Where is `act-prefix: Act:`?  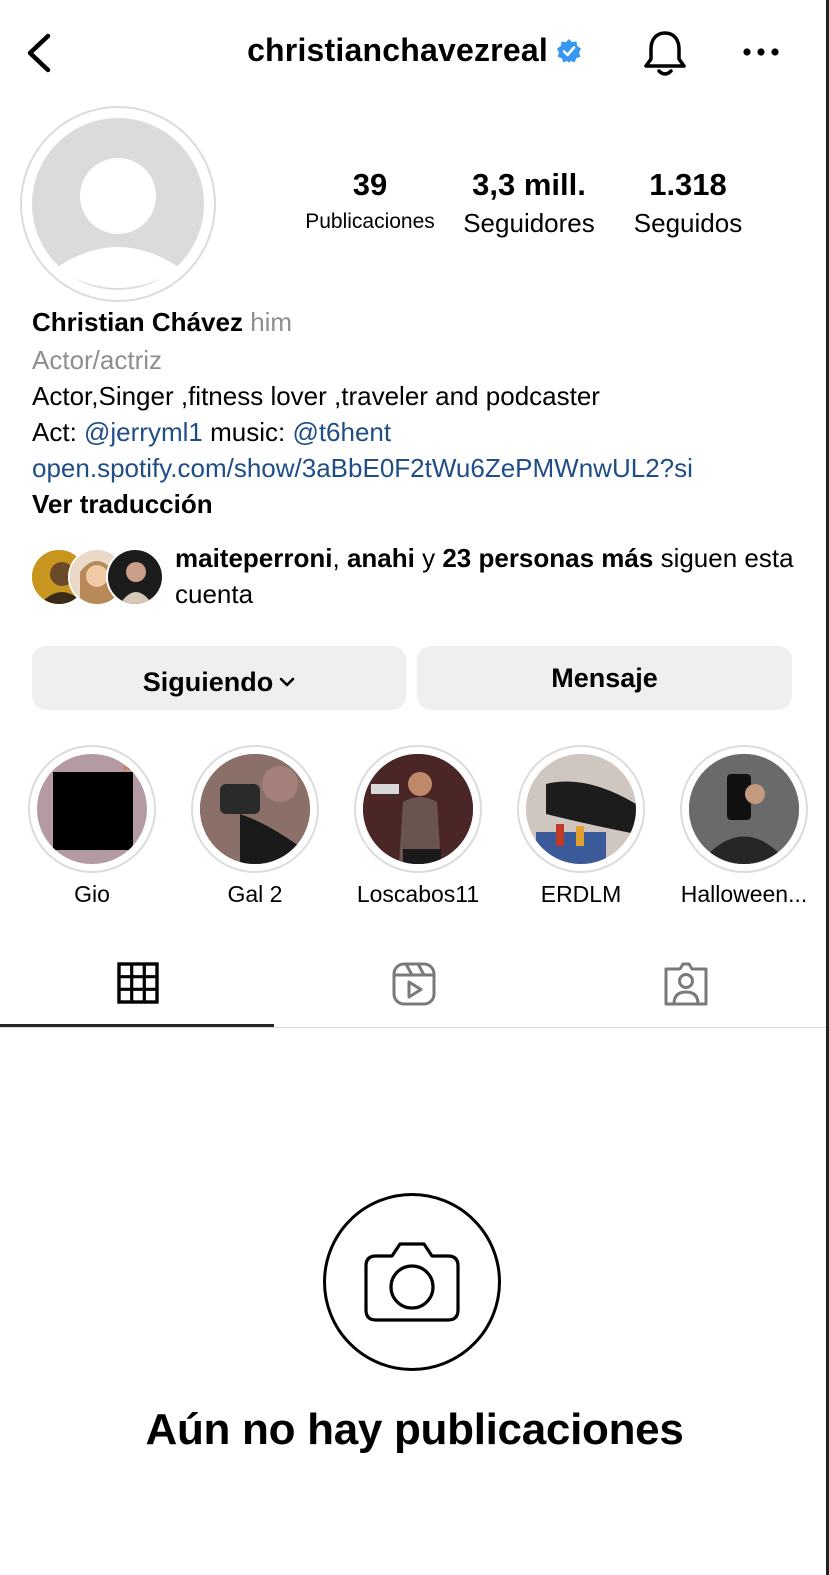
act-prefix: Act: is located at coordinates (58, 432).